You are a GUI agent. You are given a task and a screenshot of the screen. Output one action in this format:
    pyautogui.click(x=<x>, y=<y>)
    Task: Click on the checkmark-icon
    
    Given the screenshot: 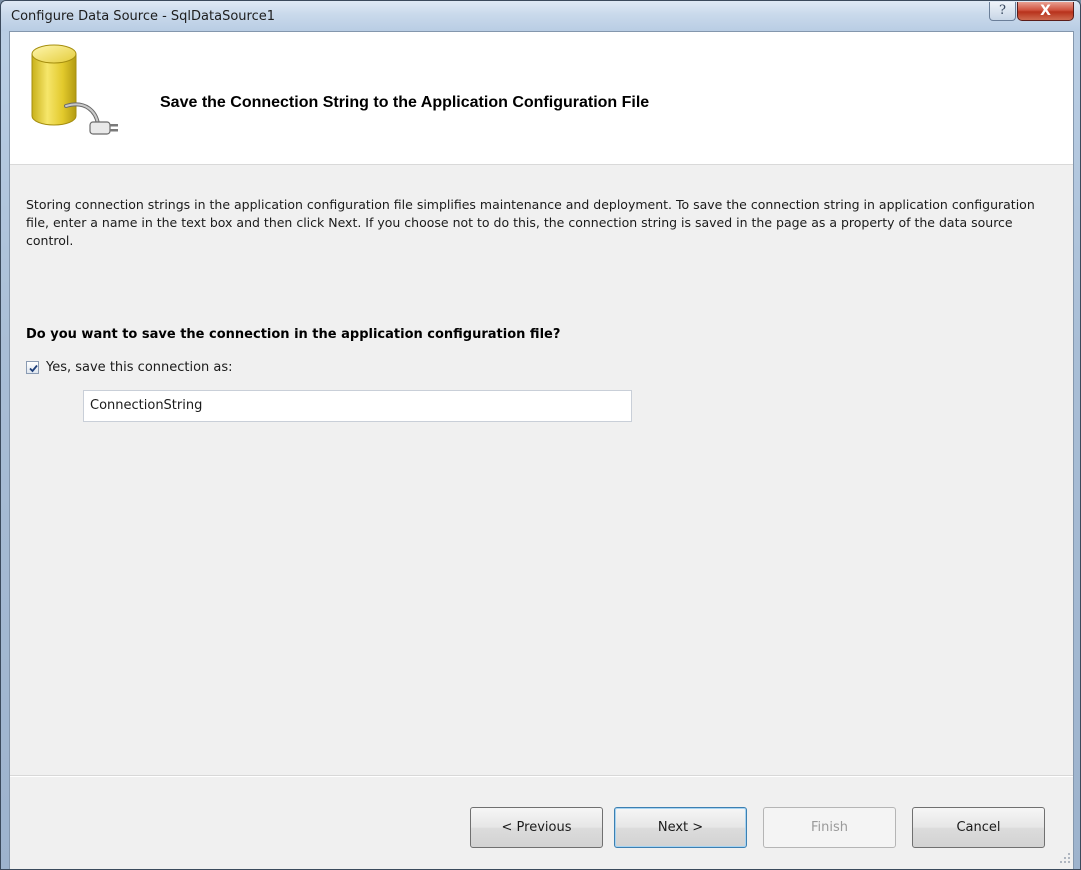 What is the action you would take?
    pyautogui.click(x=33, y=368)
    